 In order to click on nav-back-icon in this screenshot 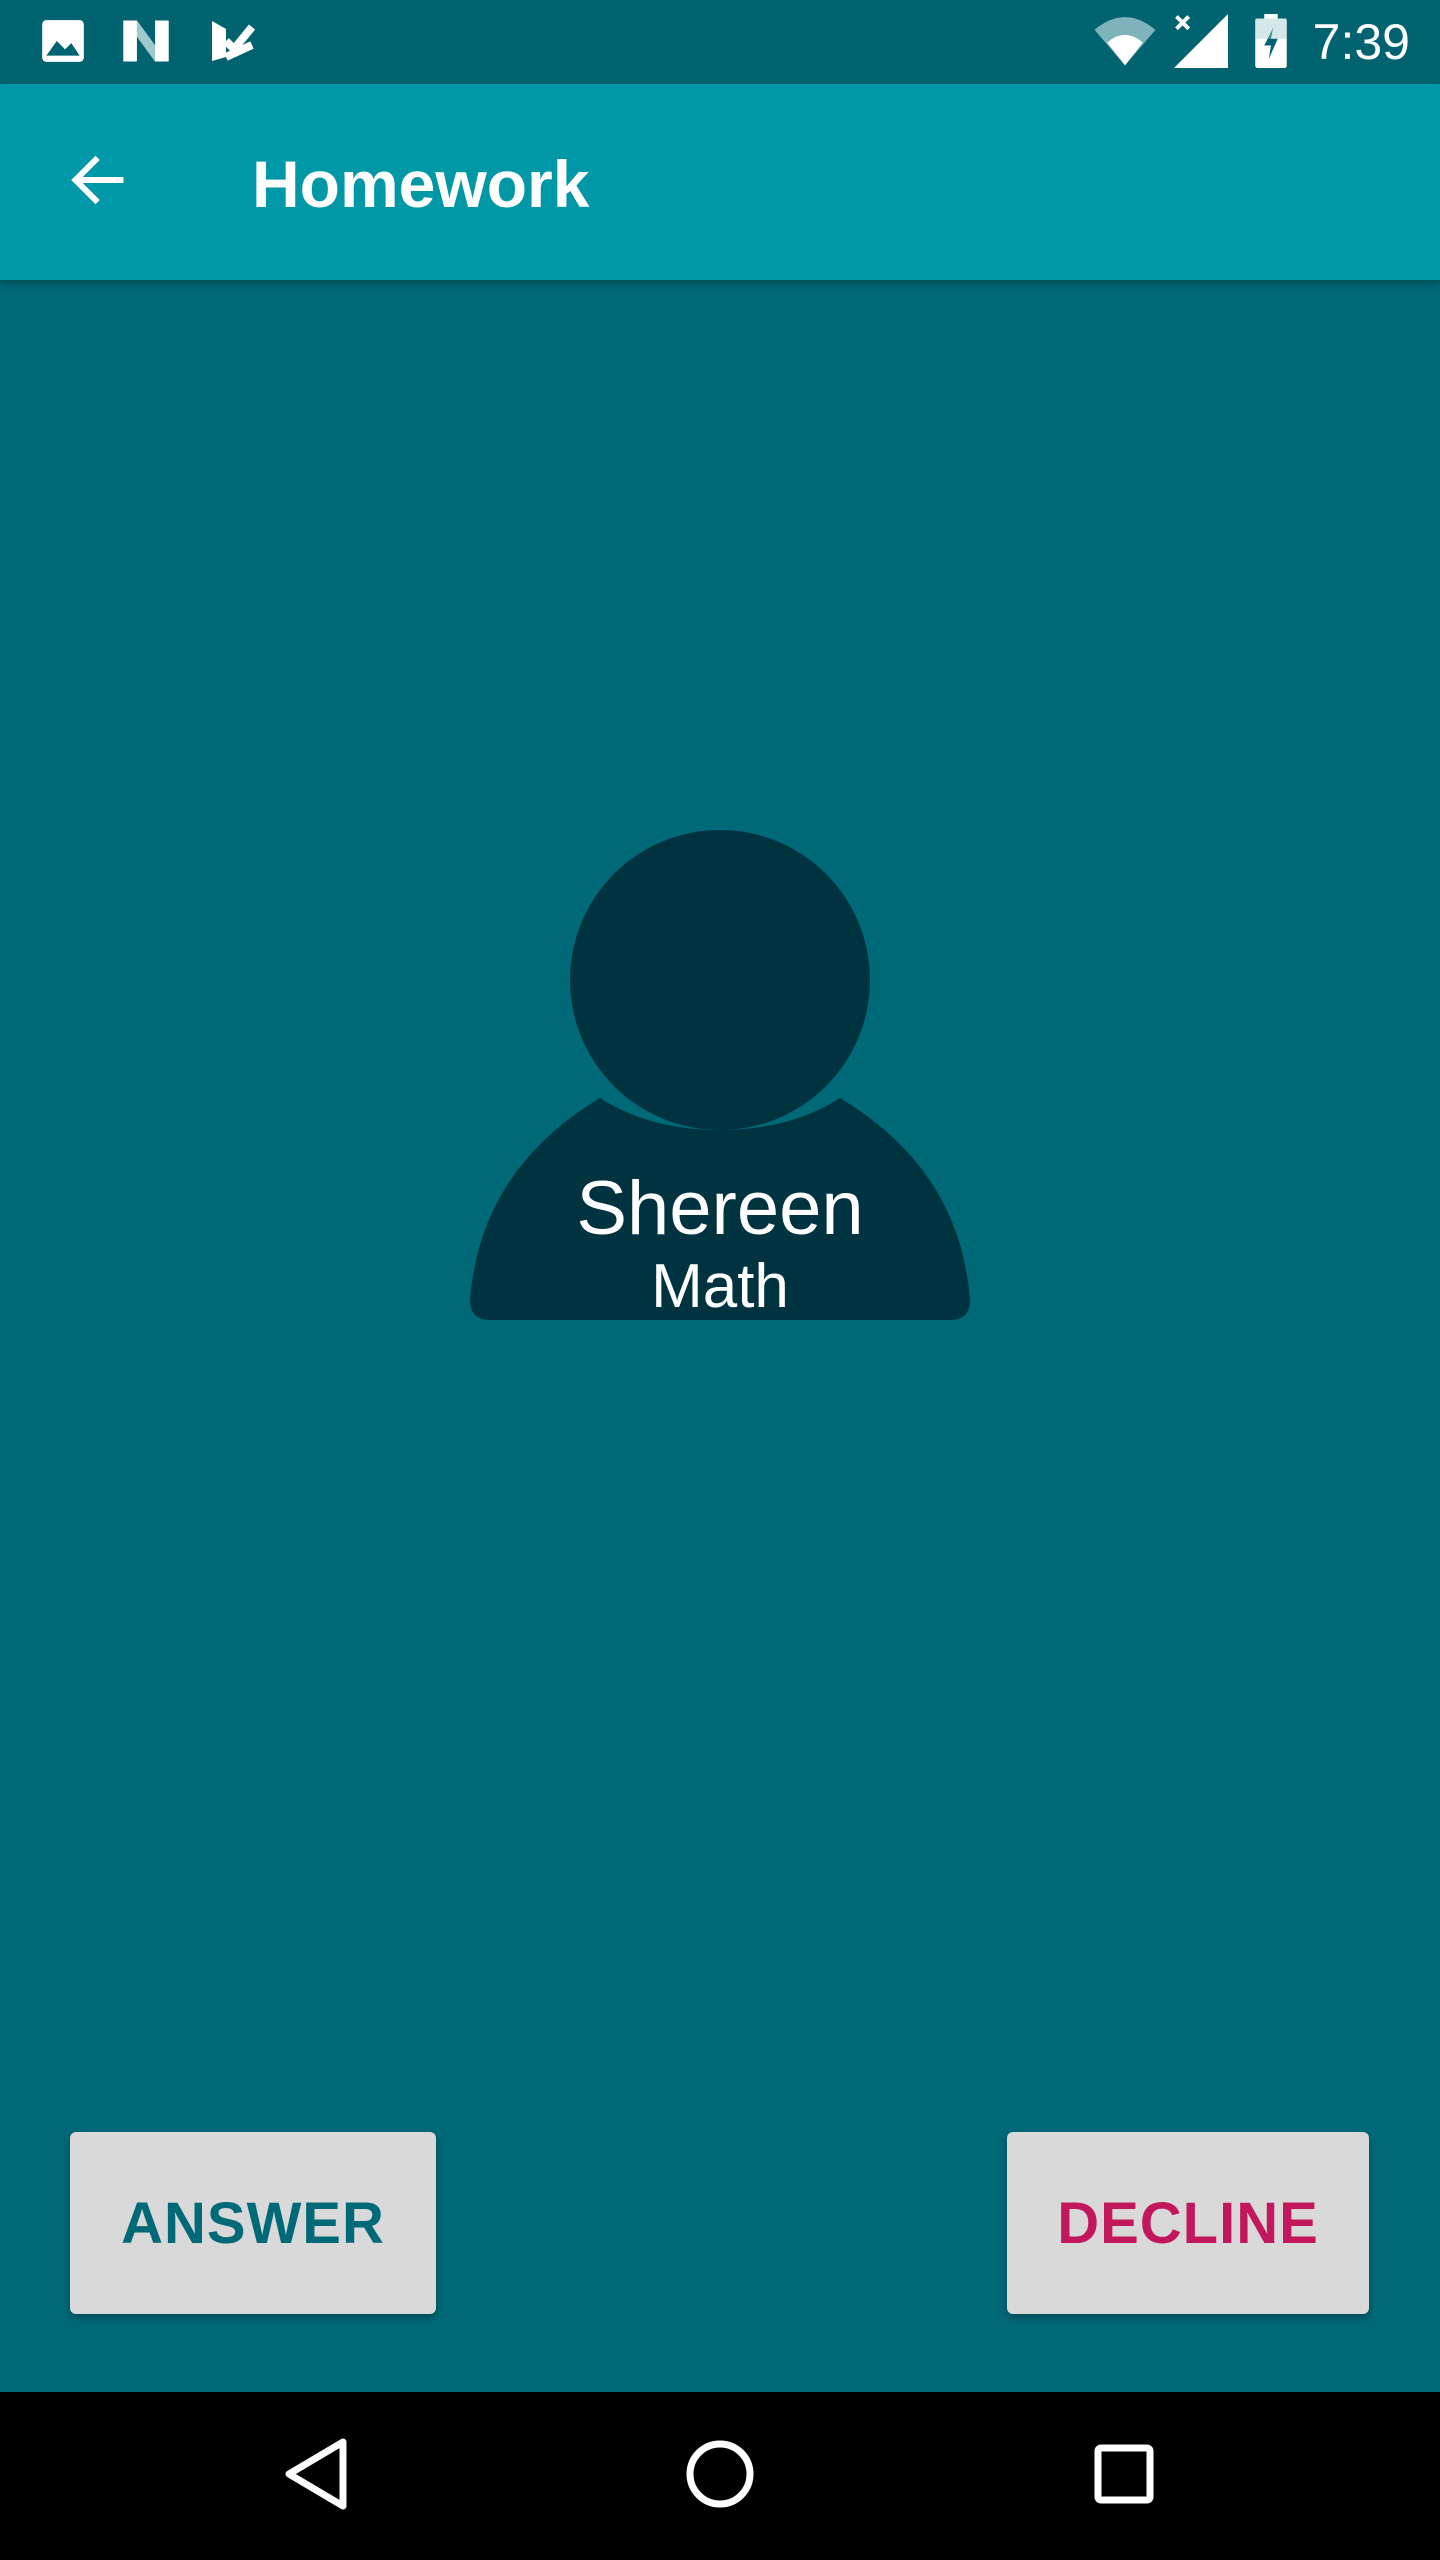, I will do `click(316, 2476)`.